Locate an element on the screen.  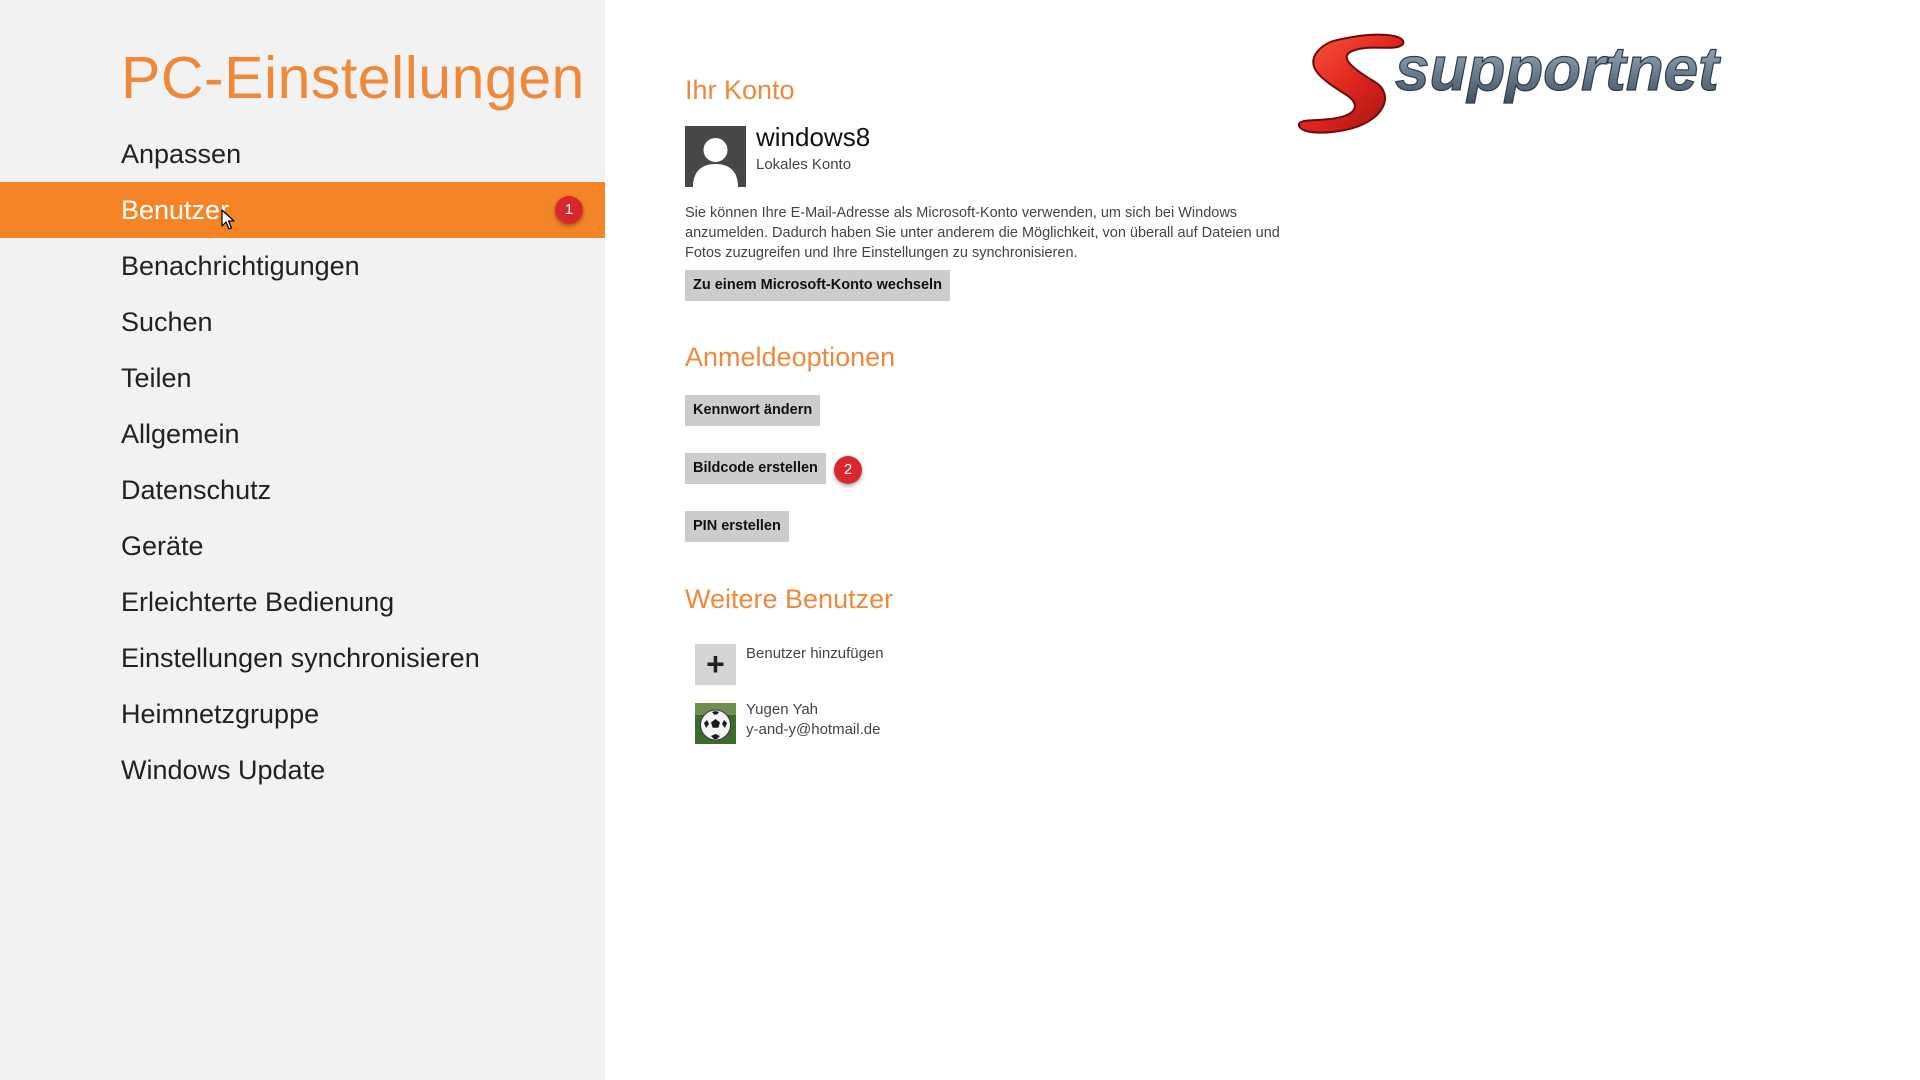
add-user-label: Benutzer hinzufügen is located at coordinates (815, 653).